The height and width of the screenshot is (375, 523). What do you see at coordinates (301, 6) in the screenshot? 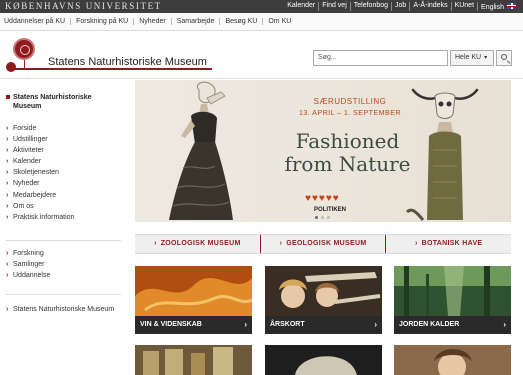
I see `top-link-calendar: Kalender` at bounding box center [301, 6].